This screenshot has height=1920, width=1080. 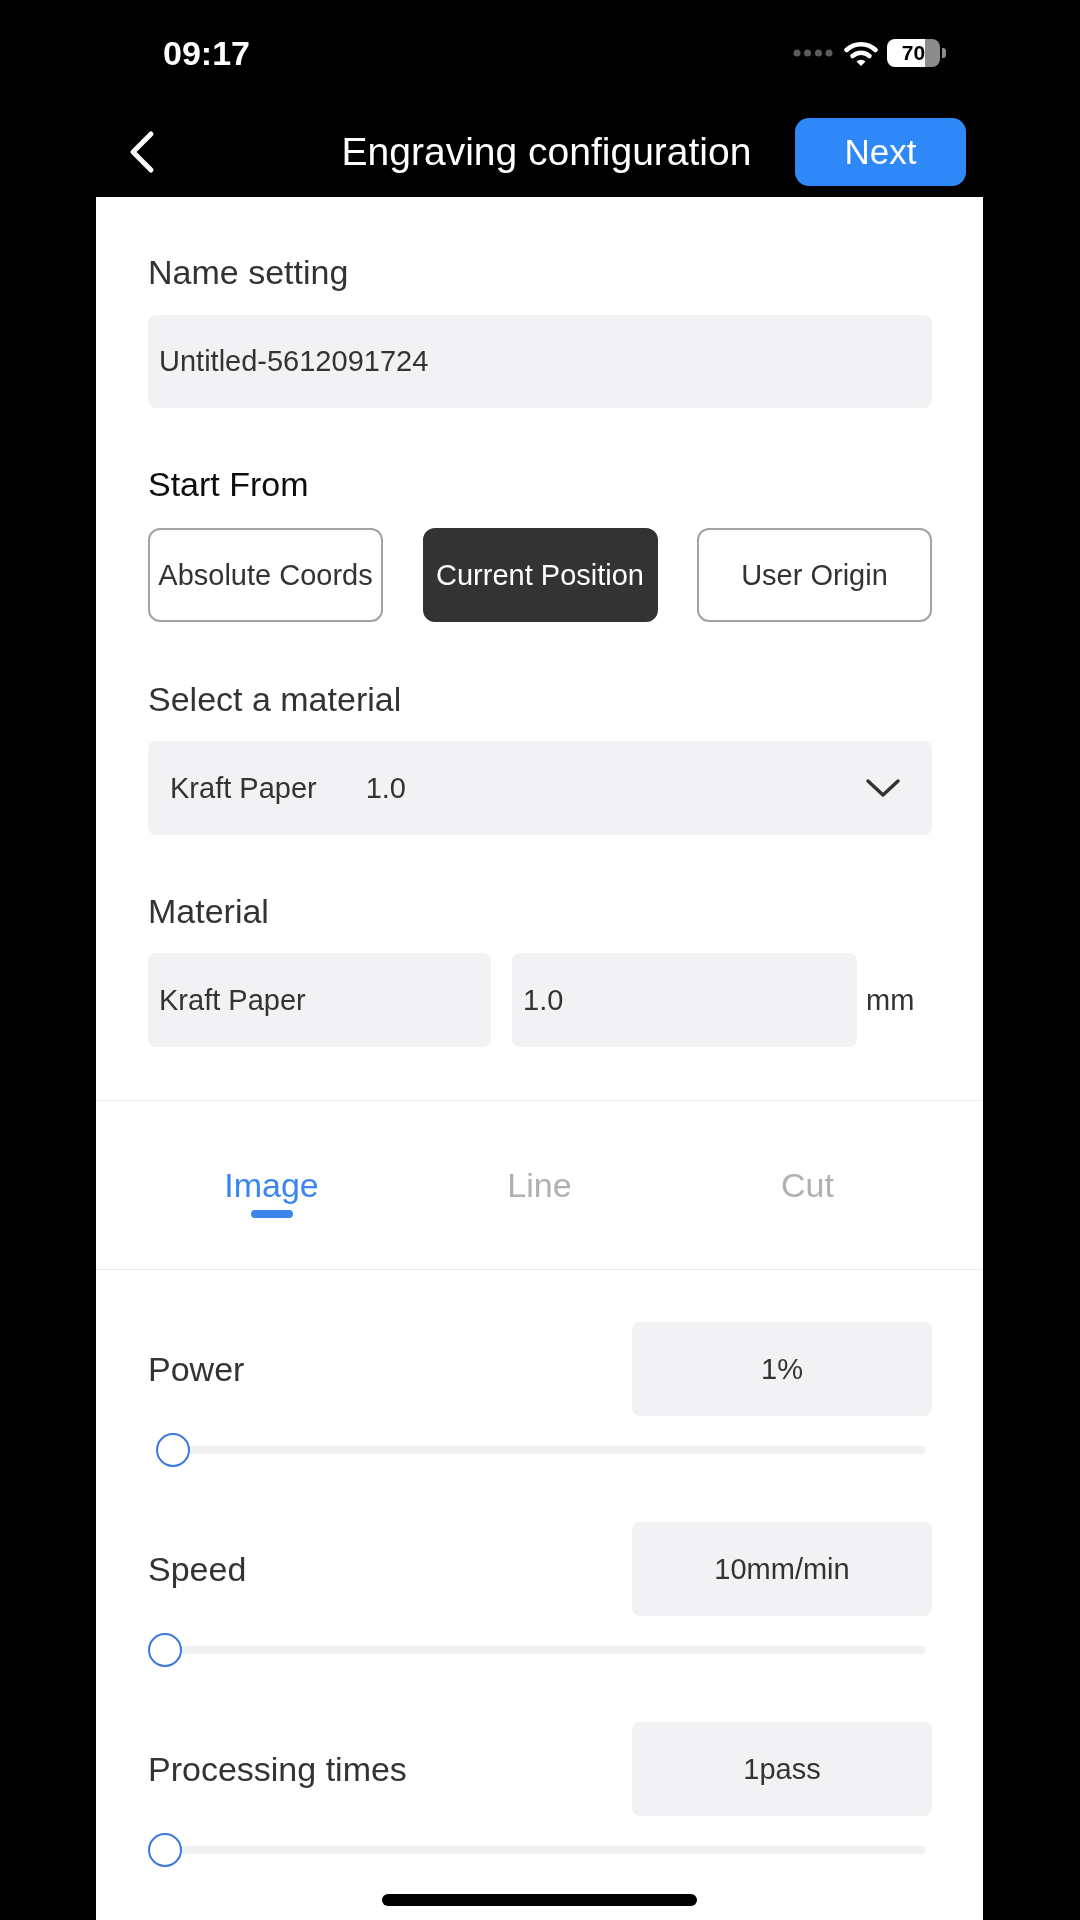 What do you see at coordinates (782, 1769) in the screenshot?
I see `value-field: 1pass` at bounding box center [782, 1769].